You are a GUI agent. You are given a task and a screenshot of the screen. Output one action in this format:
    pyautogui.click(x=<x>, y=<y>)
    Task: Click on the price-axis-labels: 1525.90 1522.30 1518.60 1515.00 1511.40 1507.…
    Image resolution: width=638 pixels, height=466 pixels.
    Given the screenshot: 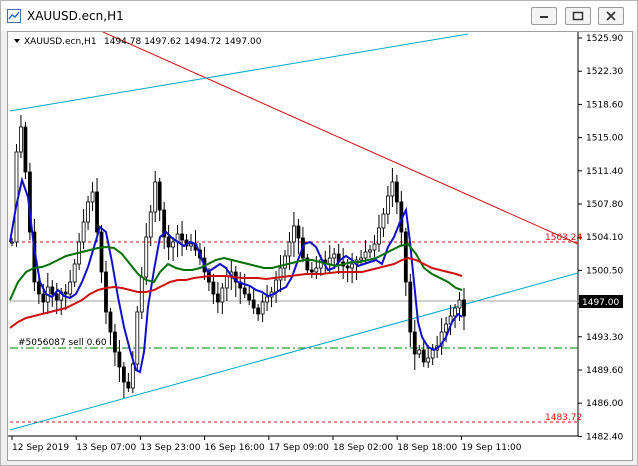 What is the action you would take?
    pyautogui.click(x=600, y=238)
    